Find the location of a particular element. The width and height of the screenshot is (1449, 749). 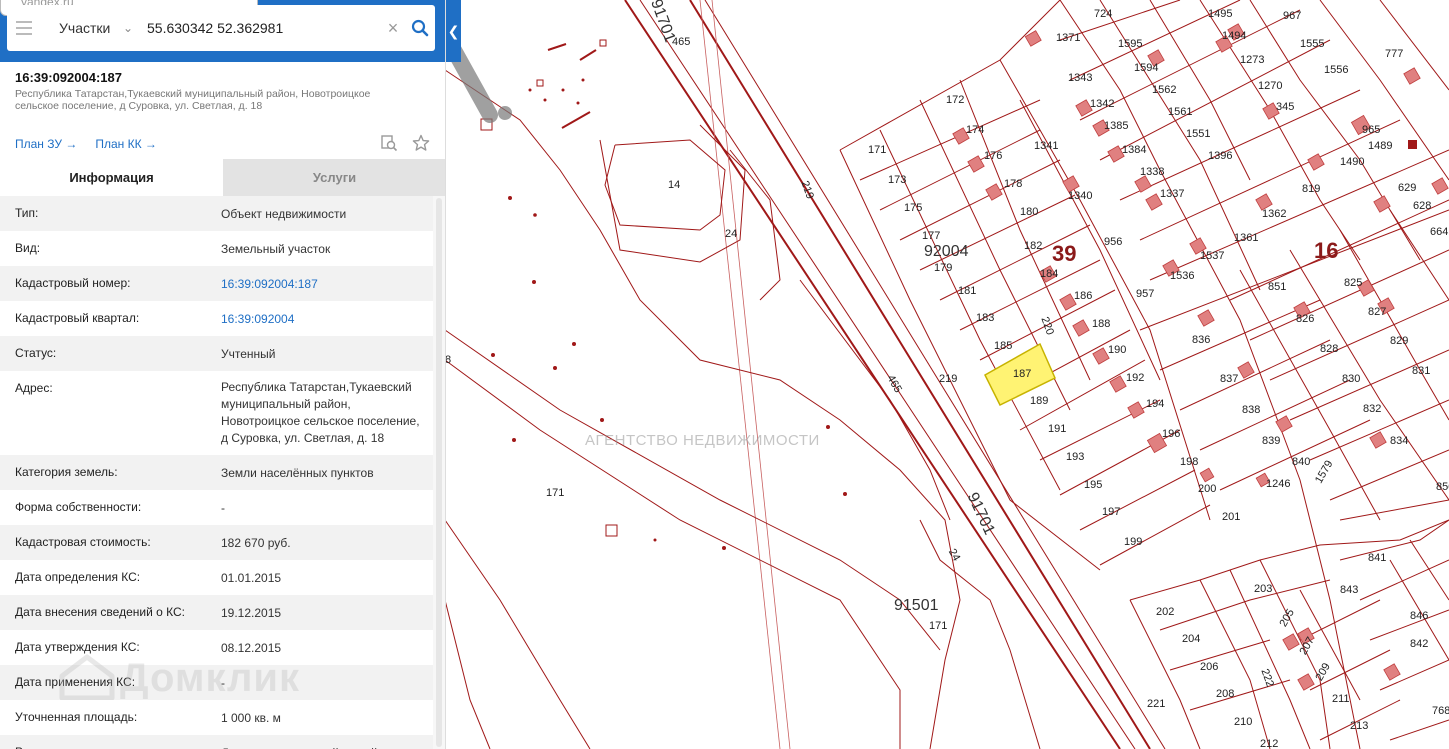

map-plot-label: 193 is located at coordinates (1075, 457).